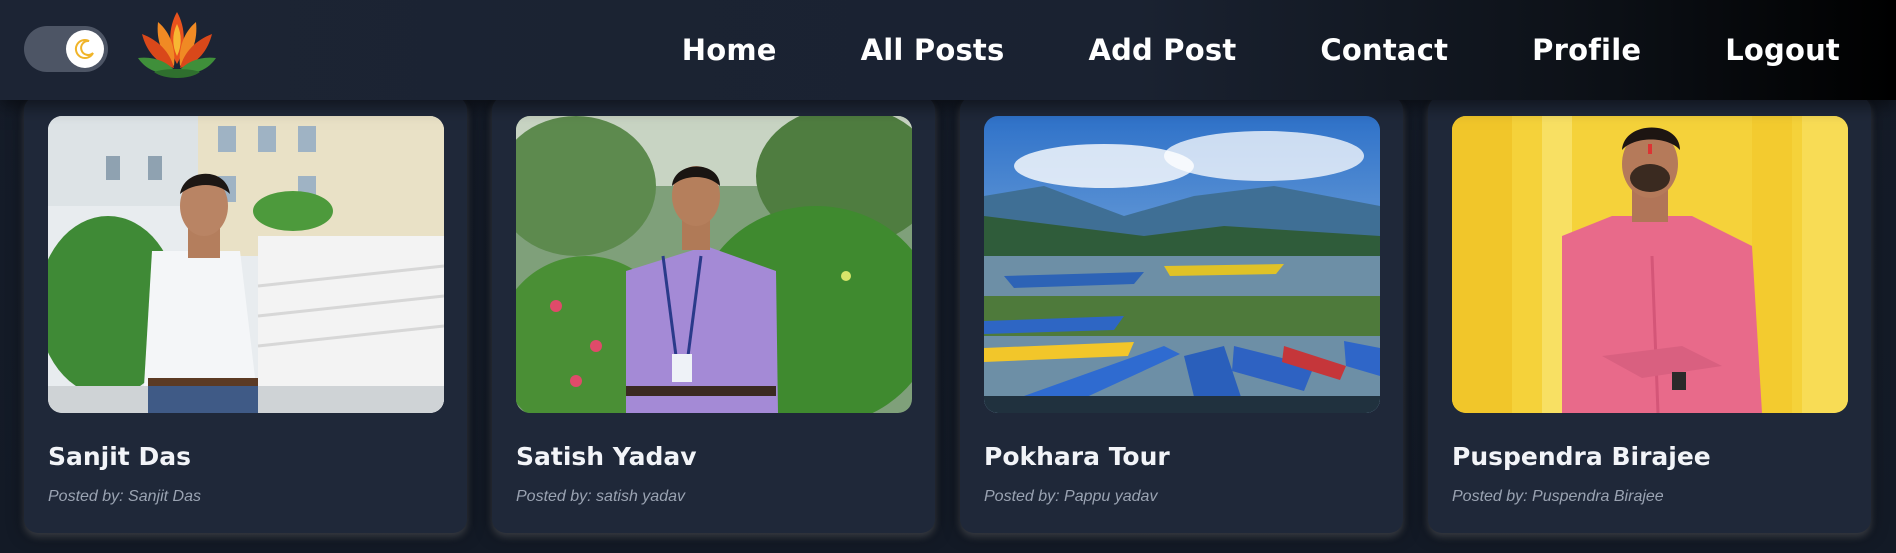 Image resolution: width=1896 pixels, height=553 pixels. Describe the element at coordinates (124, 496) in the screenshot. I see `post-author: Posted by: Sanjit Das` at that location.